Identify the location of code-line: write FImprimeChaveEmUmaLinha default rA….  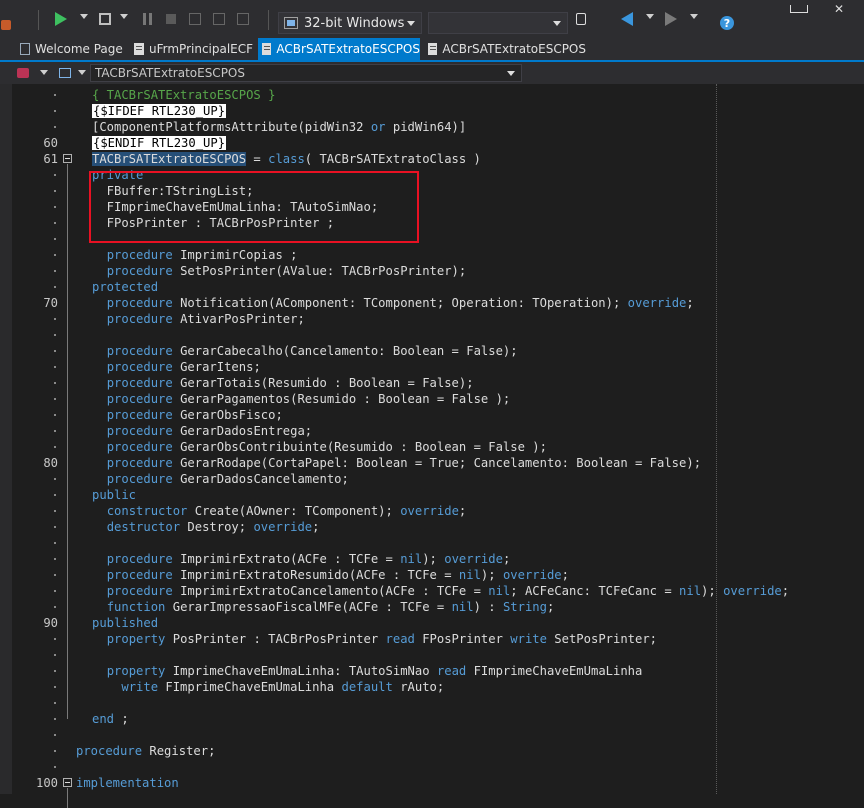
(432, 687).